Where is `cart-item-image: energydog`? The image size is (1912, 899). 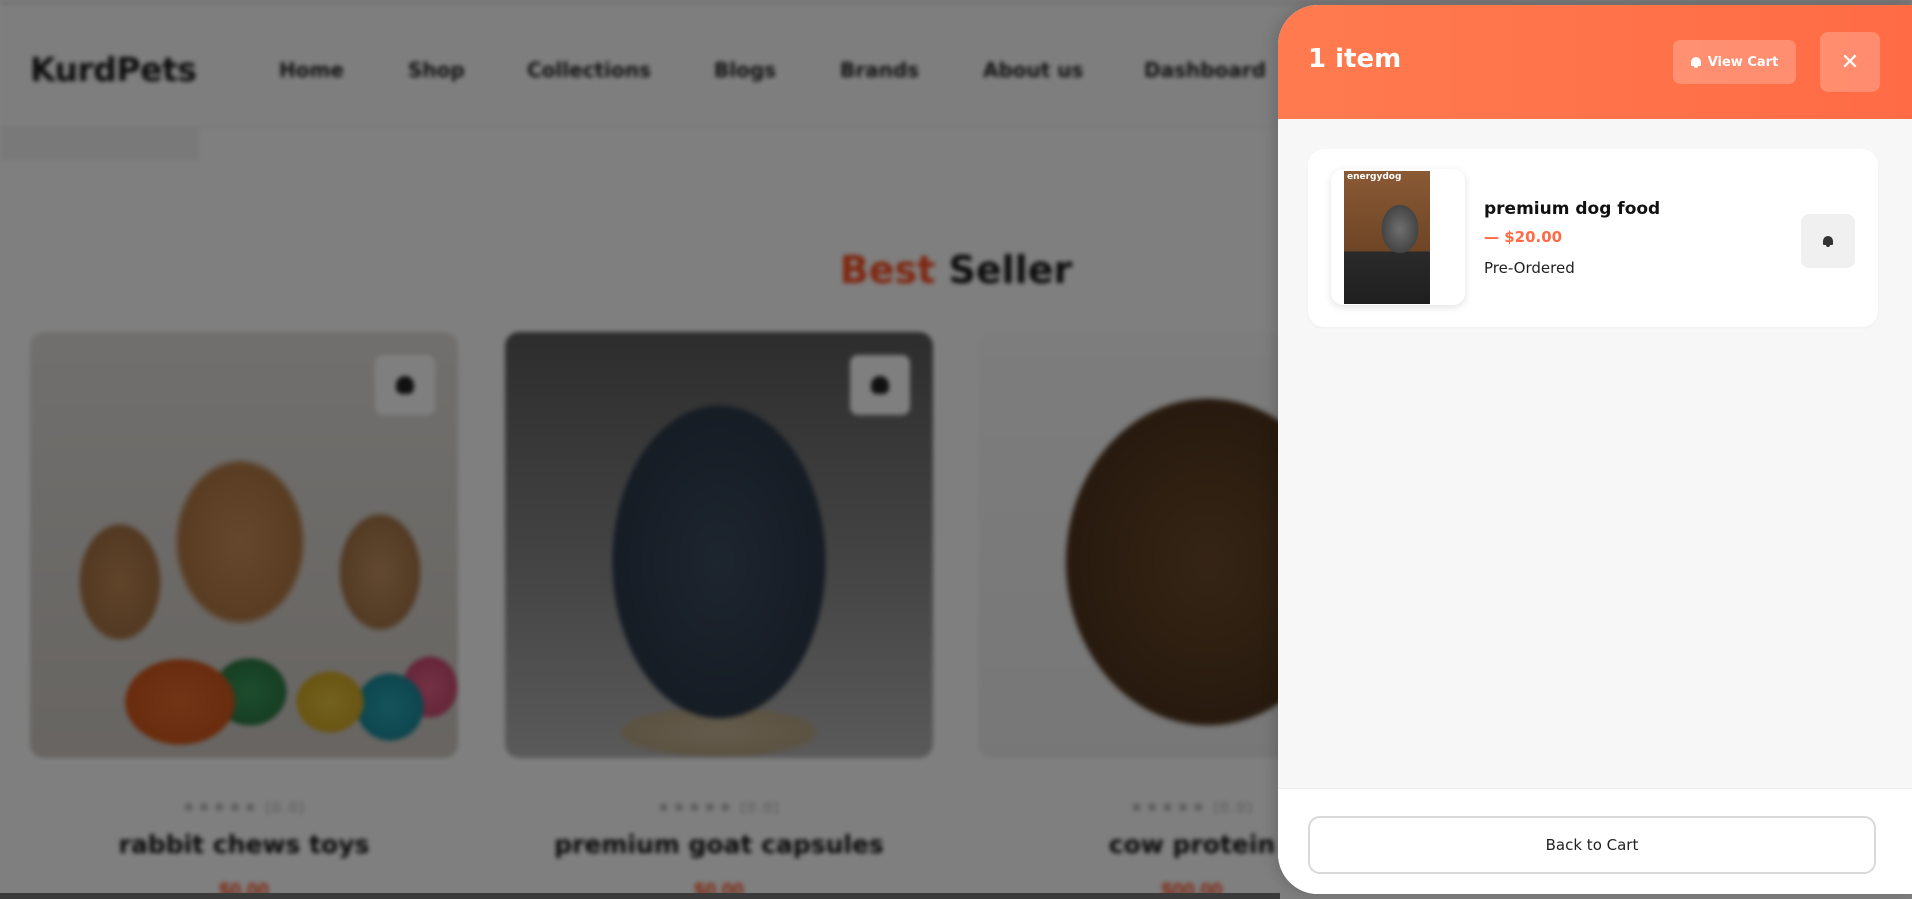 cart-item-image: energydog is located at coordinates (1398, 237).